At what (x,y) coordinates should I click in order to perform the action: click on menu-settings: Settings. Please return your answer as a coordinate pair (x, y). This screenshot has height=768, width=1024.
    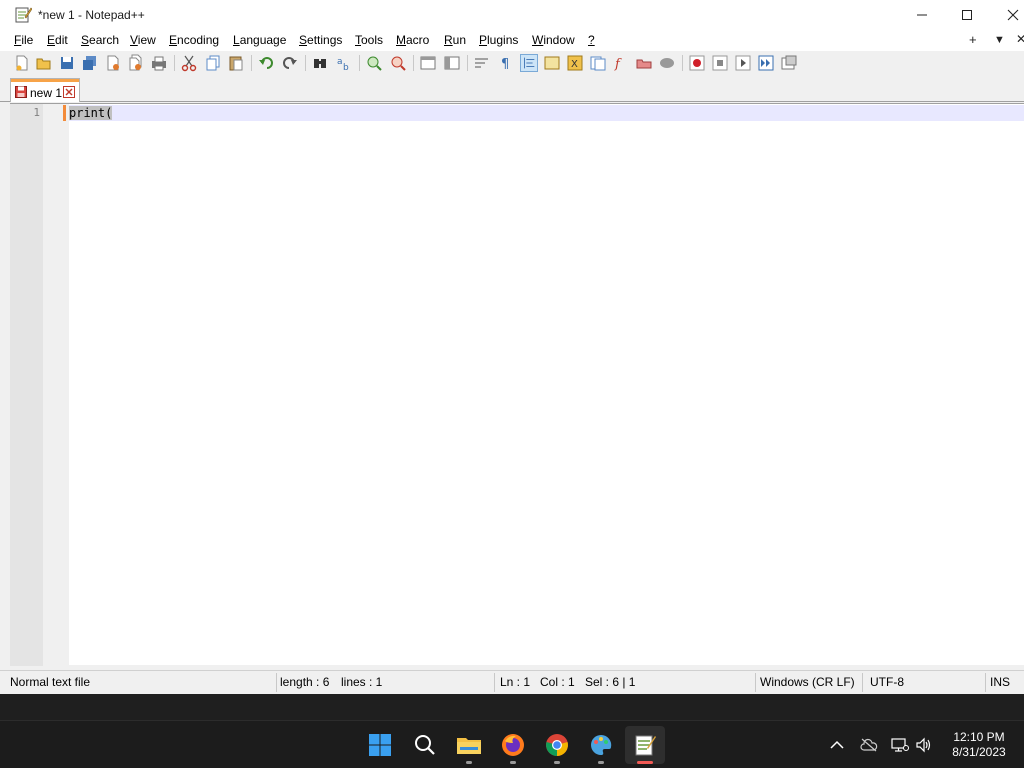
    Looking at the image, I should click on (320, 40).